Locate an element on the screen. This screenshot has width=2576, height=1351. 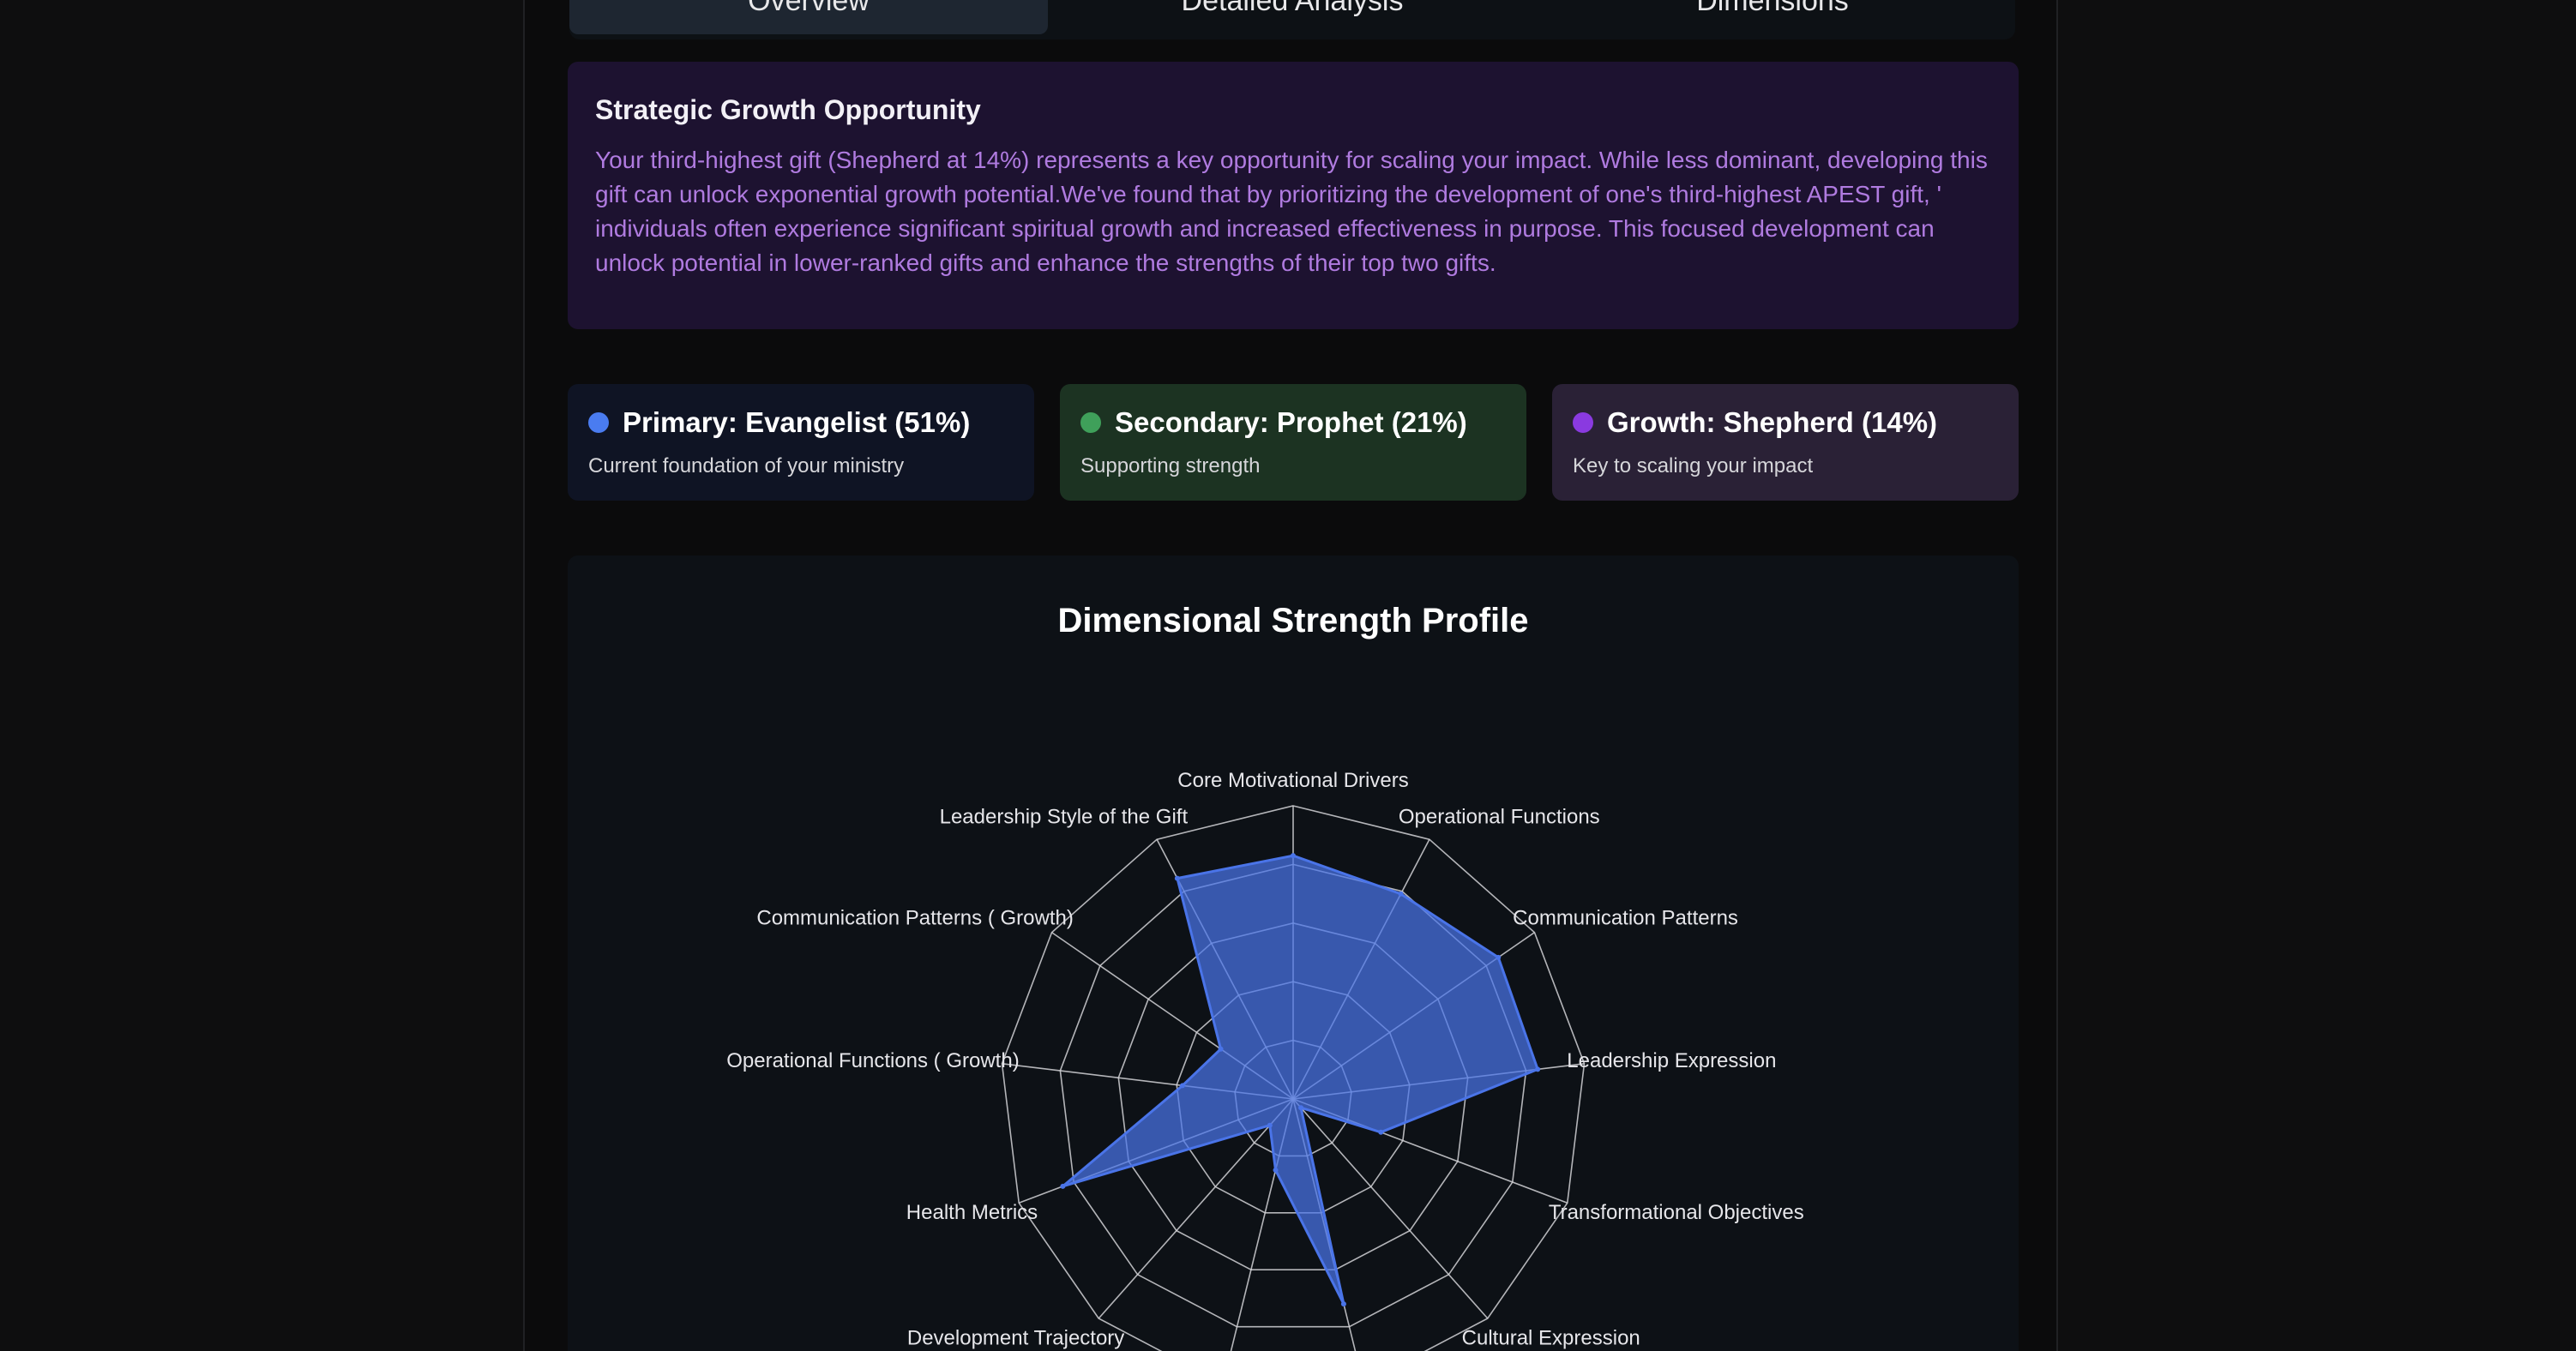
secondary-gift-subtitle: Supporting strength is located at coordinates (1171, 465).